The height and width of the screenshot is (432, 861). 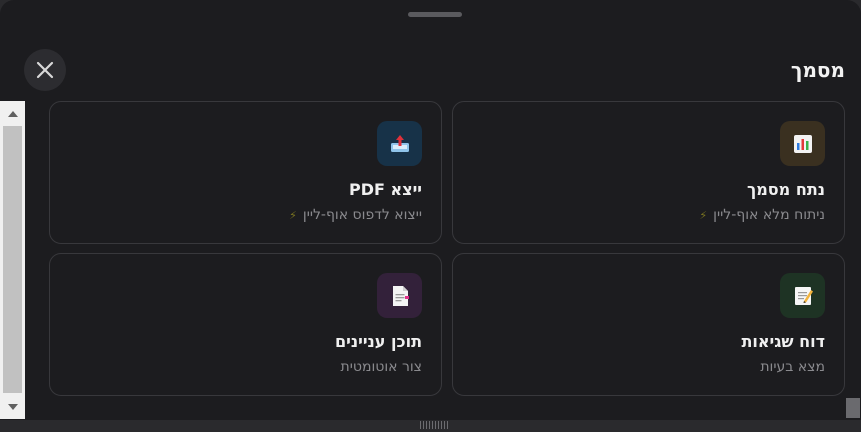 I want to click on table-of-contents-title: תוכן עניינים, so click(x=378, y=341).